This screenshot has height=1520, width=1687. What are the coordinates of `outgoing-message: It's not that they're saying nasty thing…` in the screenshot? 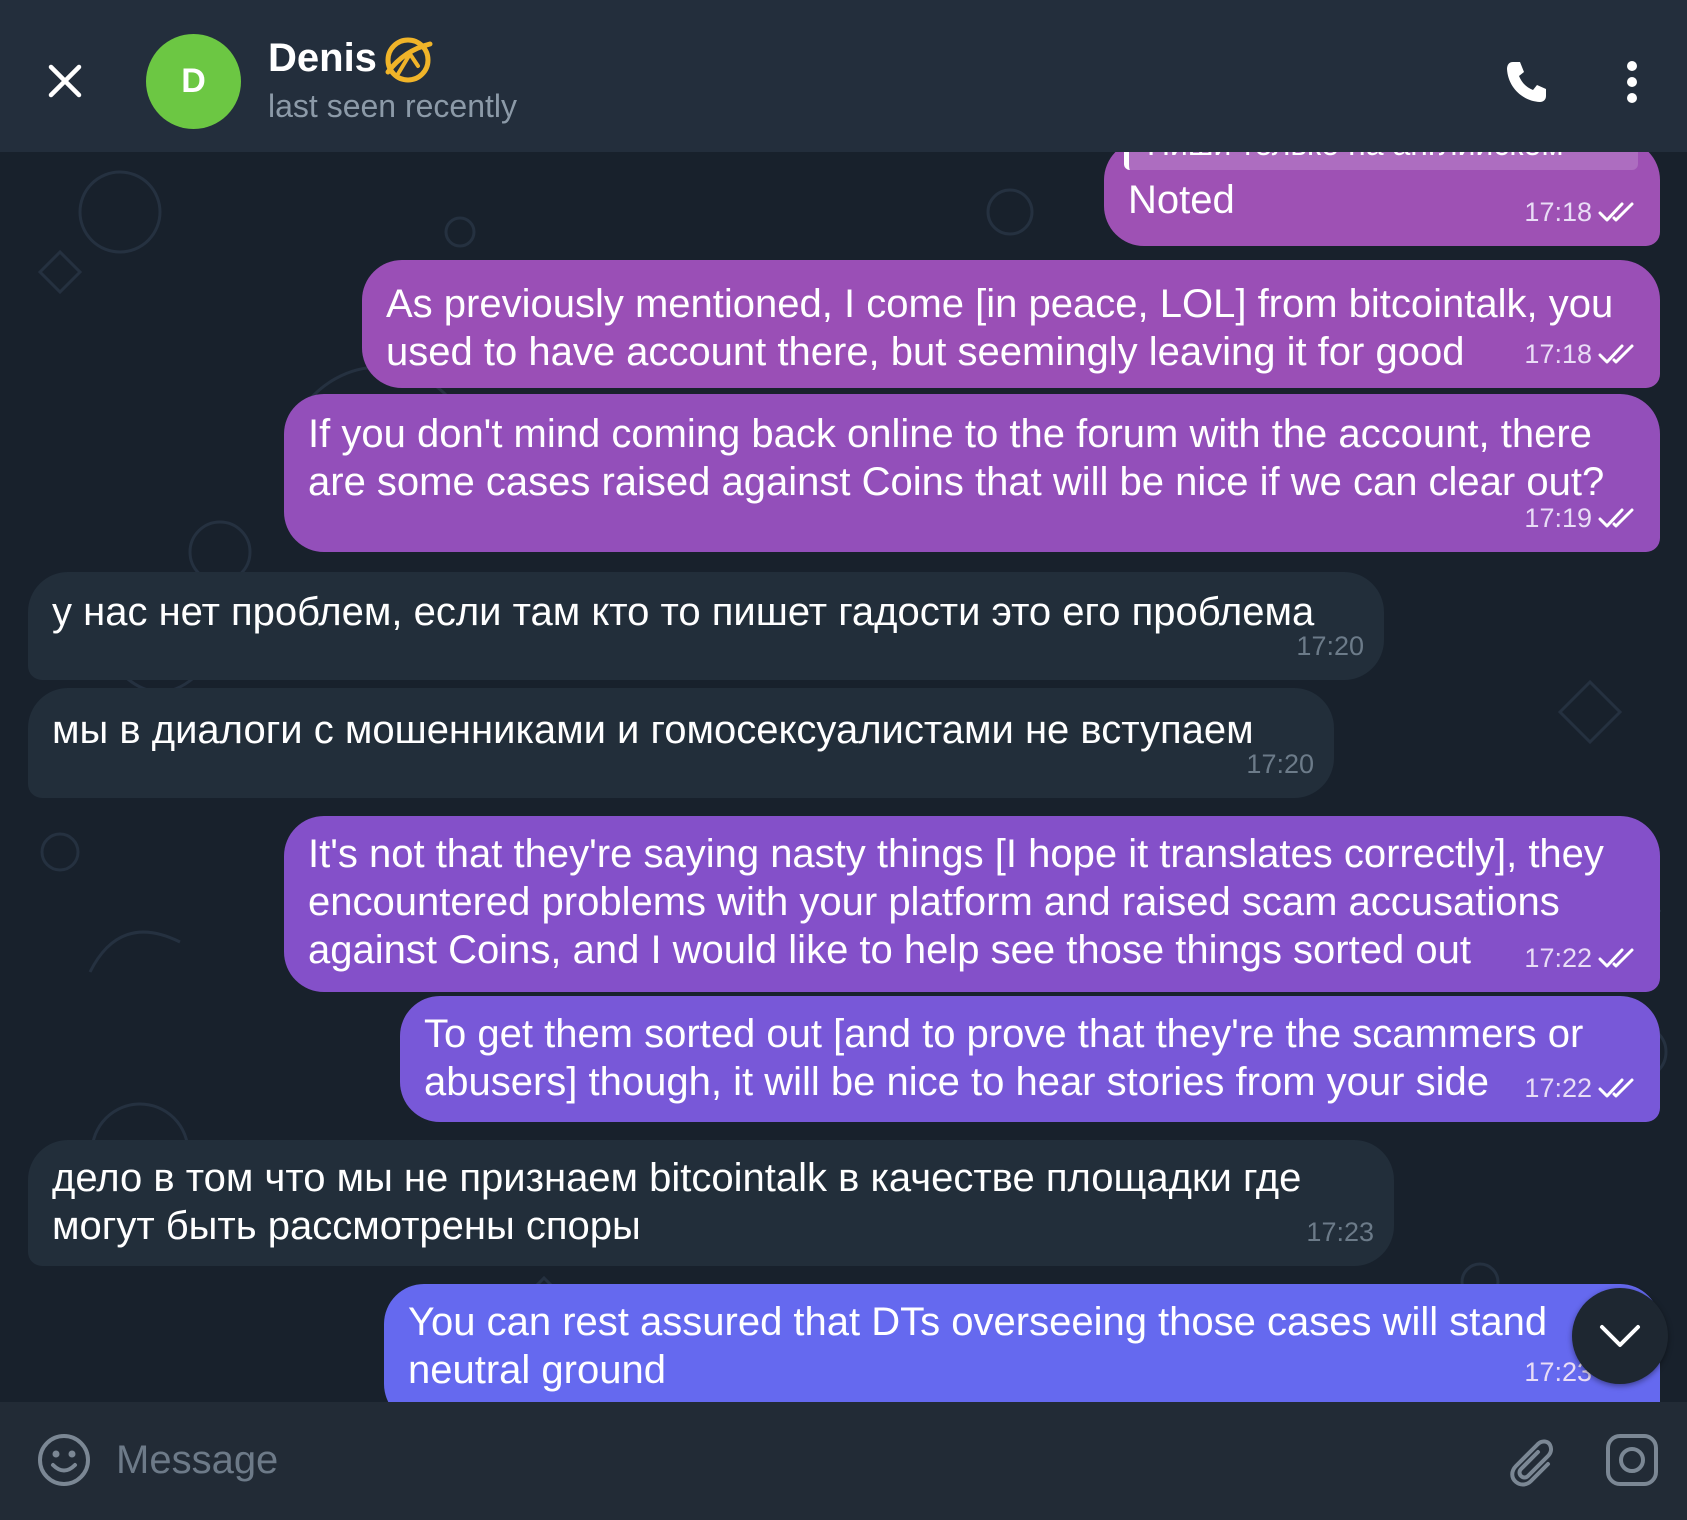 It's located at (972, 904).